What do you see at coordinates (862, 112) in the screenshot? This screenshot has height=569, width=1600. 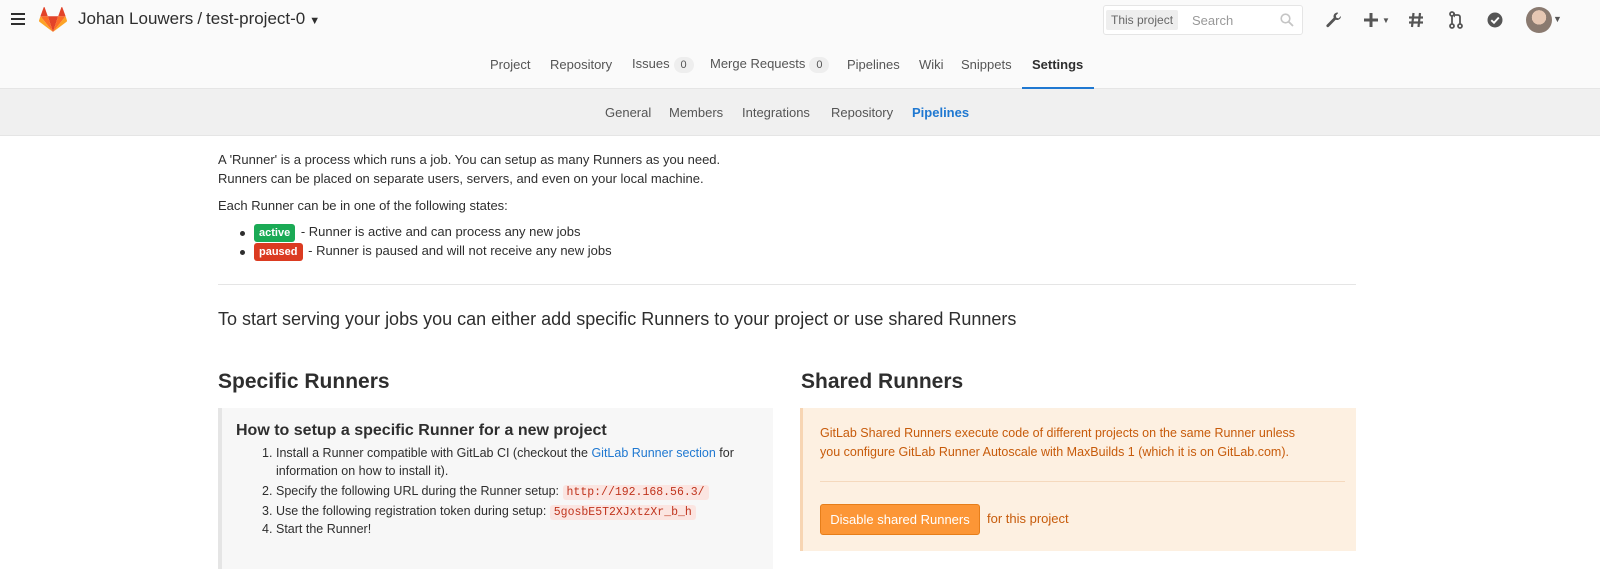 I see `subnav-repository: Repository` at bounding box center [862, 112].